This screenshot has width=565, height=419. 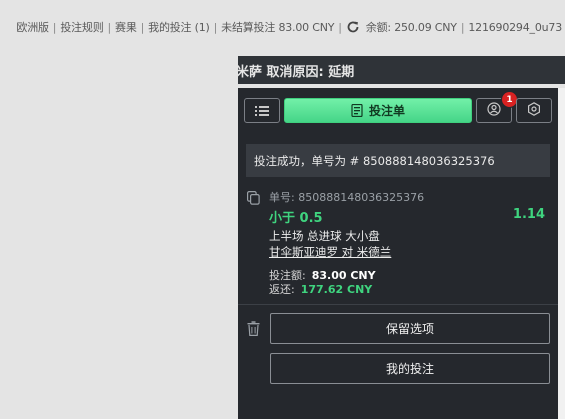 I want to click on my-bets-button: 我的投注, so click(x=410, y=368).